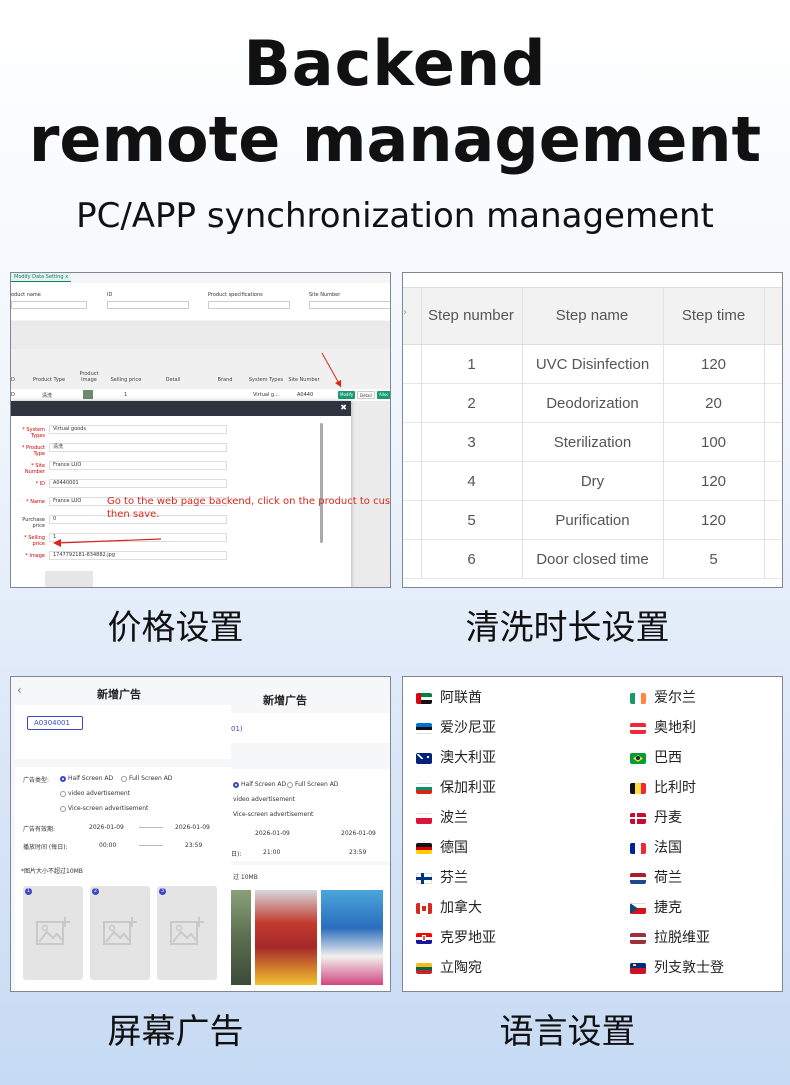  What do you see at coordinates (395, 139) in the screenshot?
I see `page-title-line2: remote management` at bounding box center [395, 139].